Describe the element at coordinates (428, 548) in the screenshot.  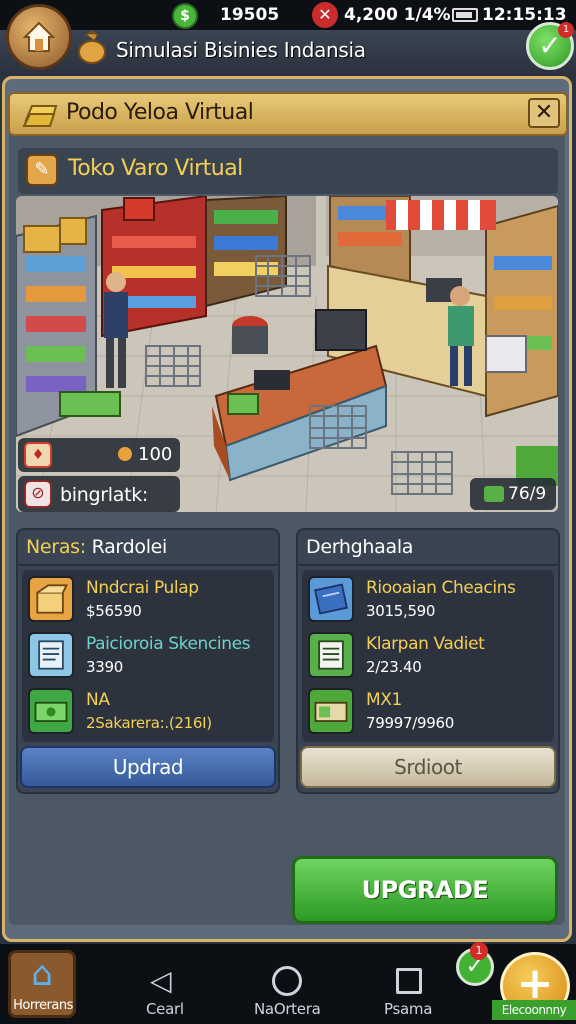
I see `column-header: Derhghaala` at that location.